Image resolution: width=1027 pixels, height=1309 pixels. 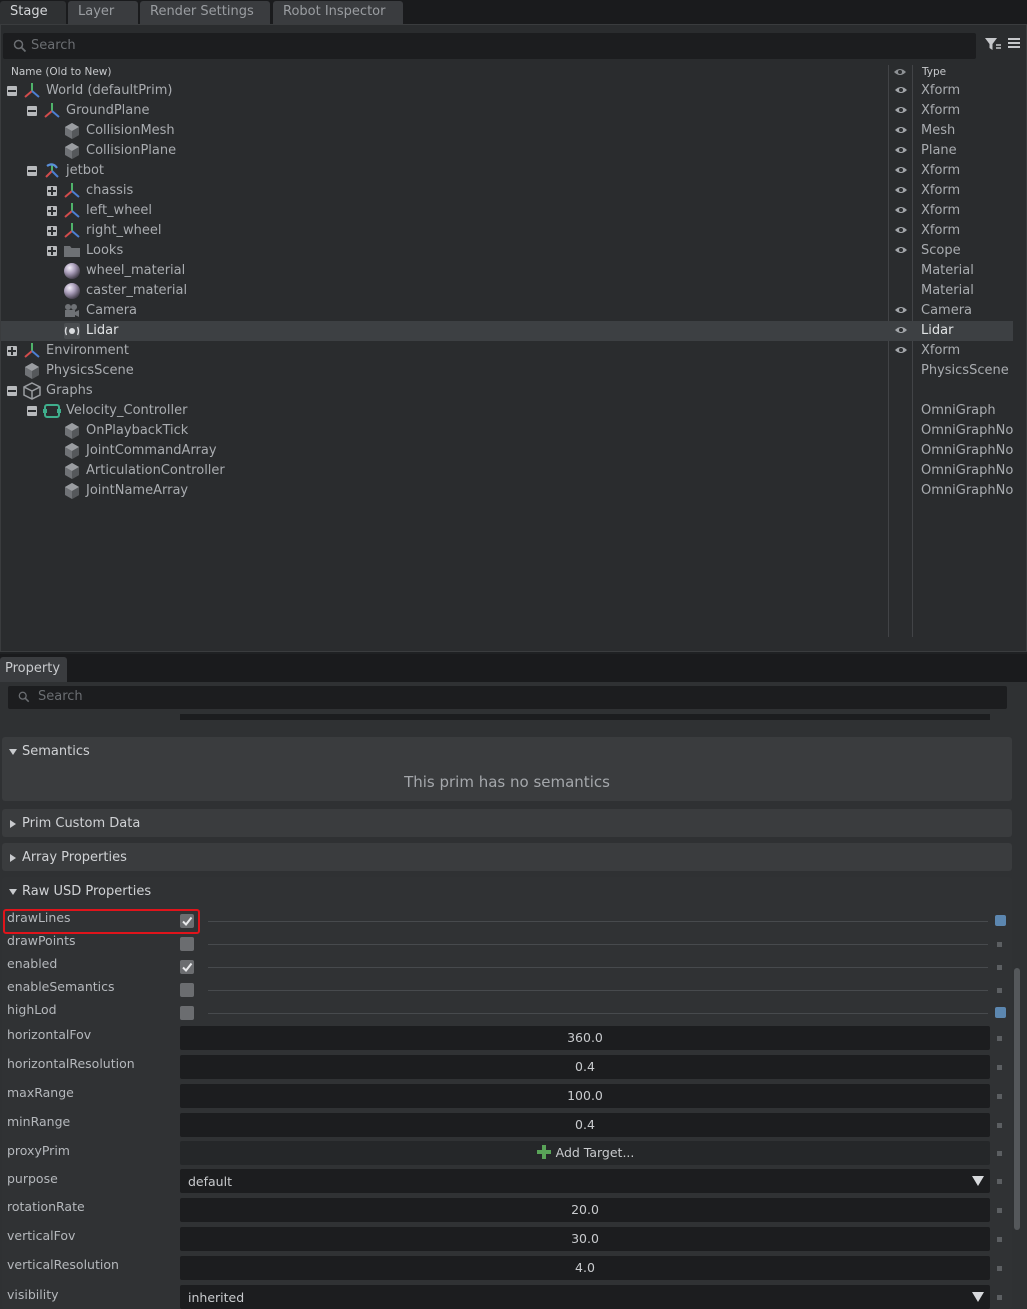 I want to click on tree-row-label: Velocity_Controller, so click(x=127, y=410).